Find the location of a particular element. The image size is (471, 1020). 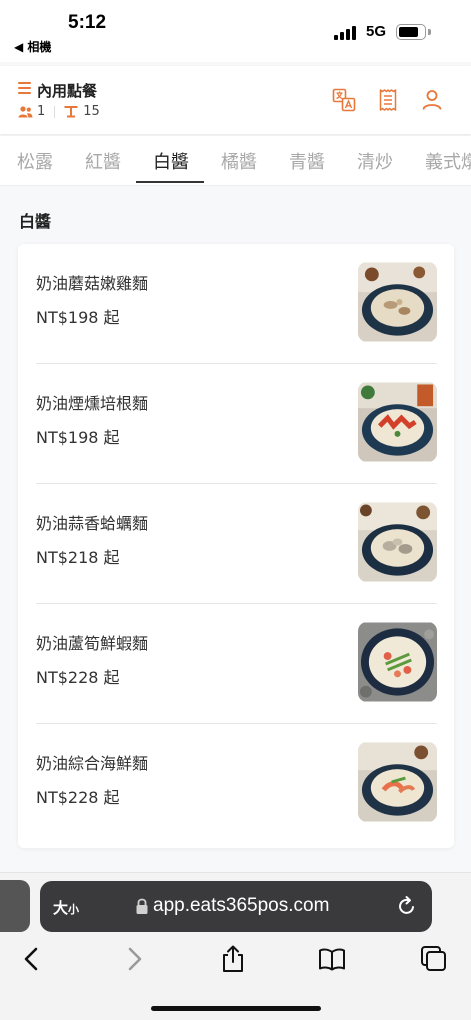

menu-item: 奶油煙燻培根麵 NT$198 起 is located at coordinates (236, 424).